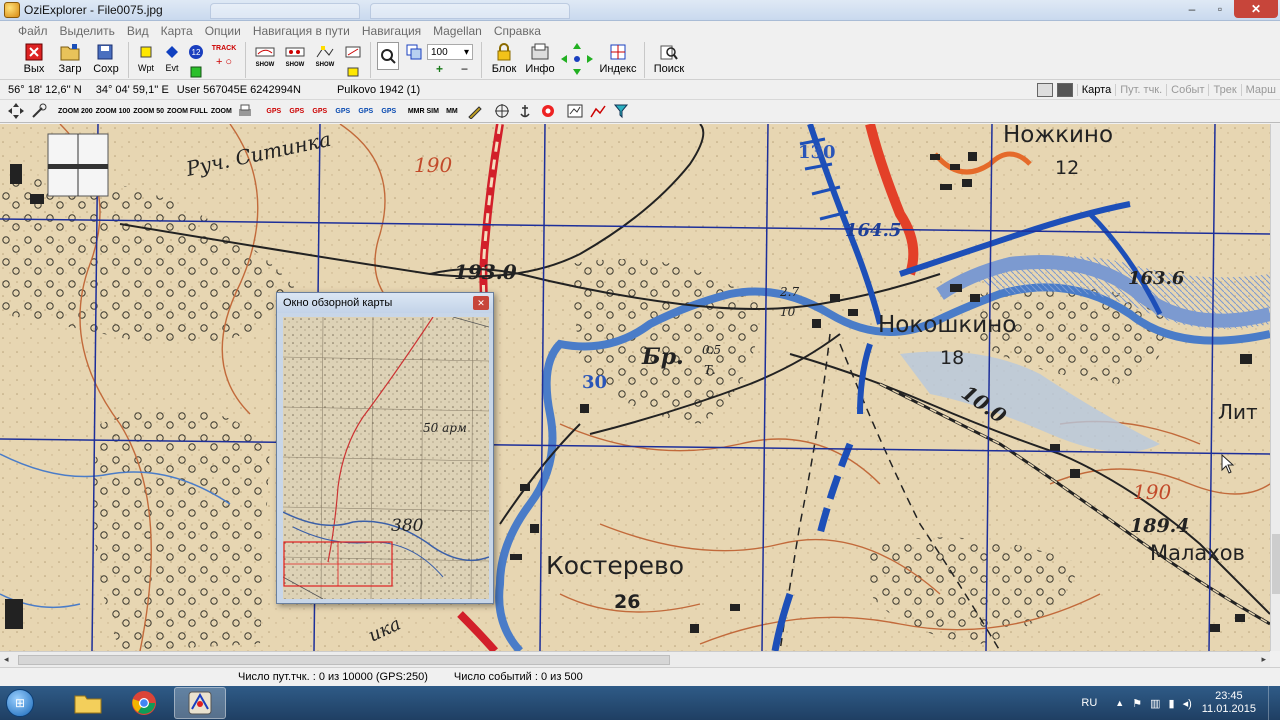 This screenshot has height=720, width=1280. Describe the element at coordinates (187, 111) in the screenshot. I see `zoom-full-button: ZOOM FULL` at that location.